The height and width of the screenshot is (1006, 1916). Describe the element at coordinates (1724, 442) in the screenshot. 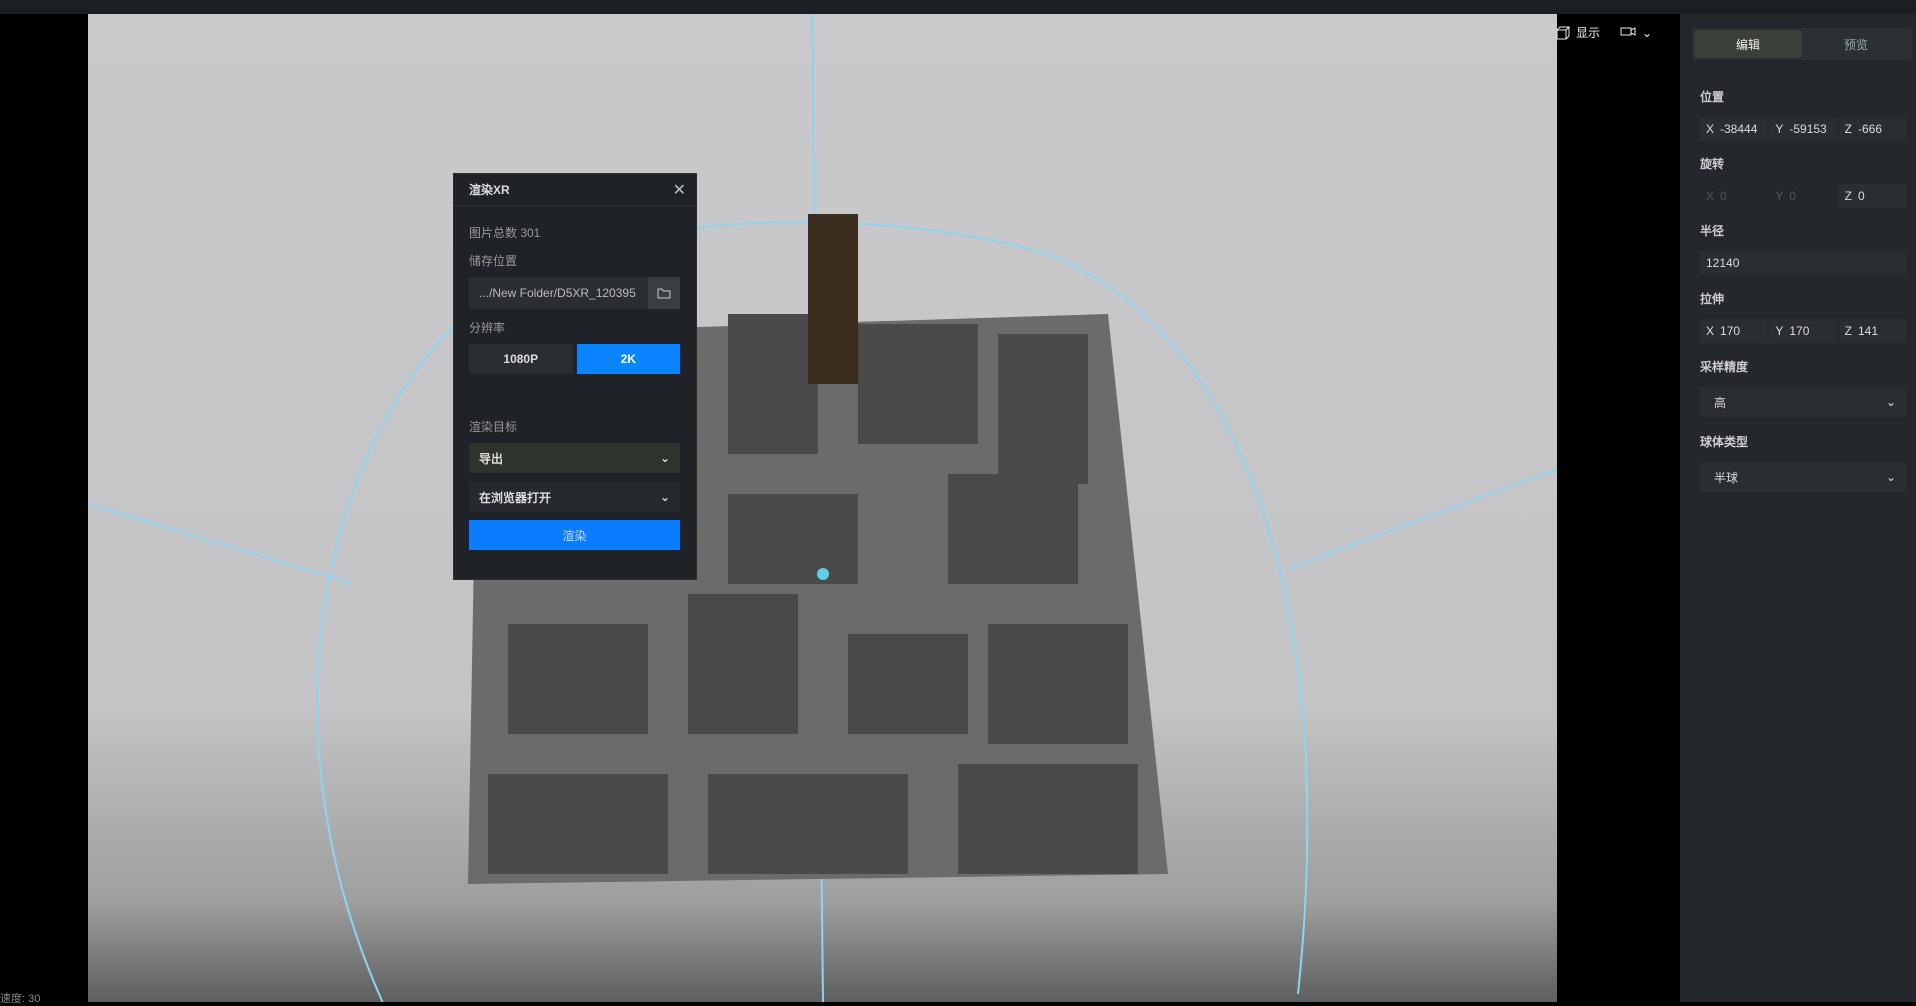

I see `sphere-type-label: 球体类型` at that location.